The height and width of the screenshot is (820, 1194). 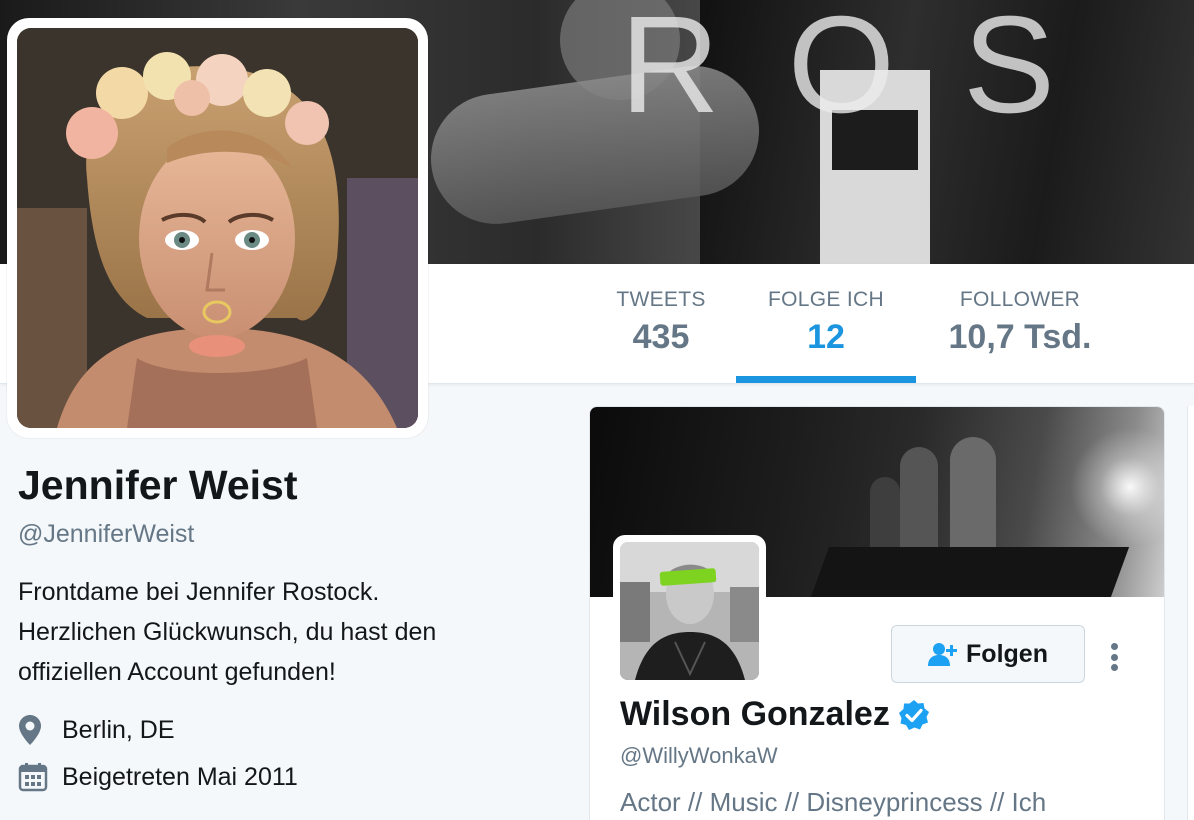 I want to click on nav-following: FOLGE ICH 12, so click(x=826, y=322).